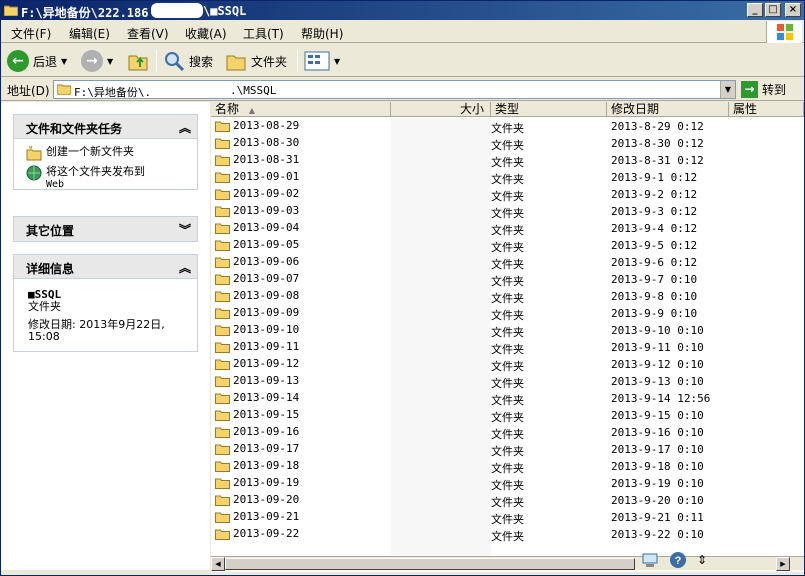 This screenshot has height=576, width=805. What do you see at coordinates (491, 279) in the screenshot?
I see `table-row: 2013-09-07 文件夹 2013-9-7 0:10` at bounding box center [491, 279].